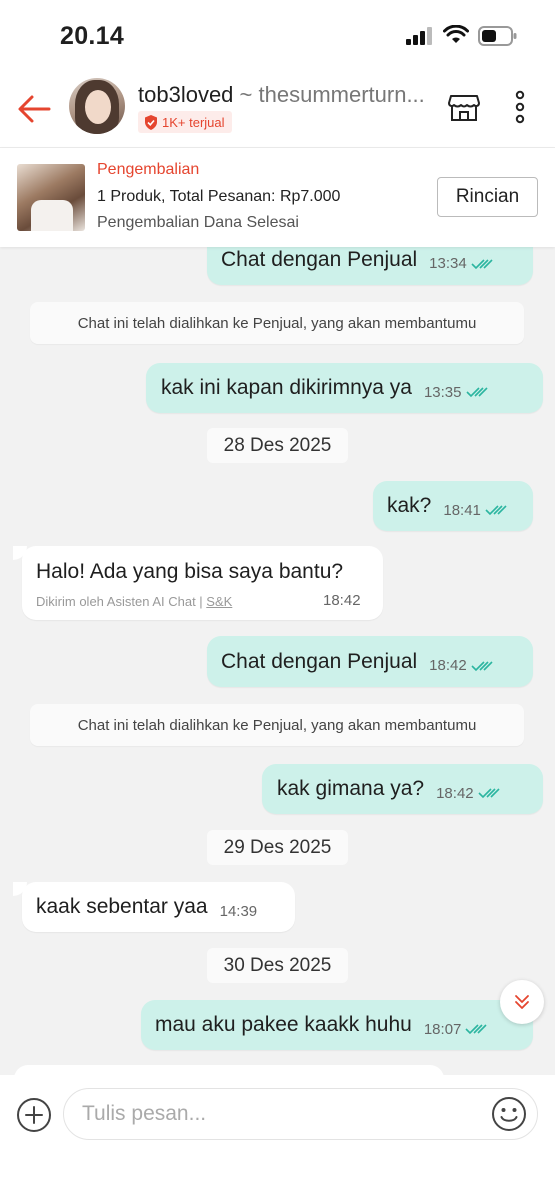 The image size is (555, 1200). I want to click on message-in: kaak sebentar yaa 14:39, so click(158, 907).